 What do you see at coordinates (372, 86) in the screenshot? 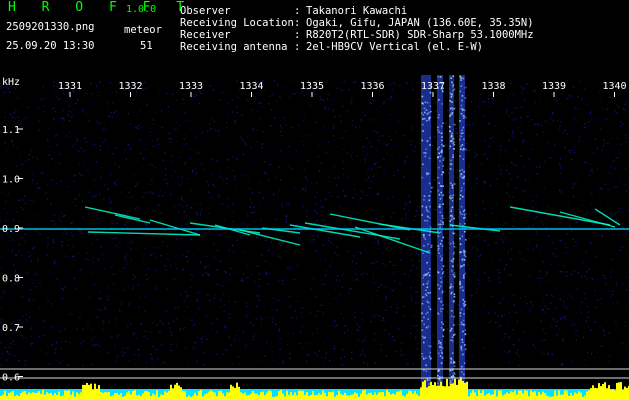
I see `x-tick-label: 1336` at bounding box center [372, 86].